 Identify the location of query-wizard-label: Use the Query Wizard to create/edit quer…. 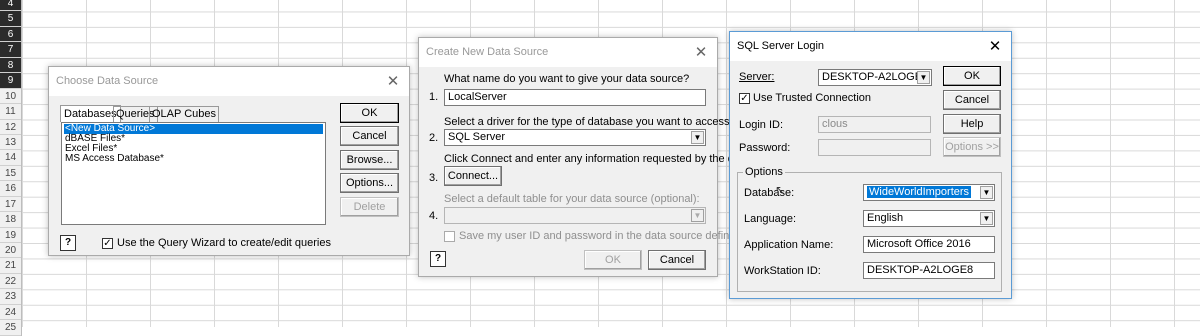
(224, 243).